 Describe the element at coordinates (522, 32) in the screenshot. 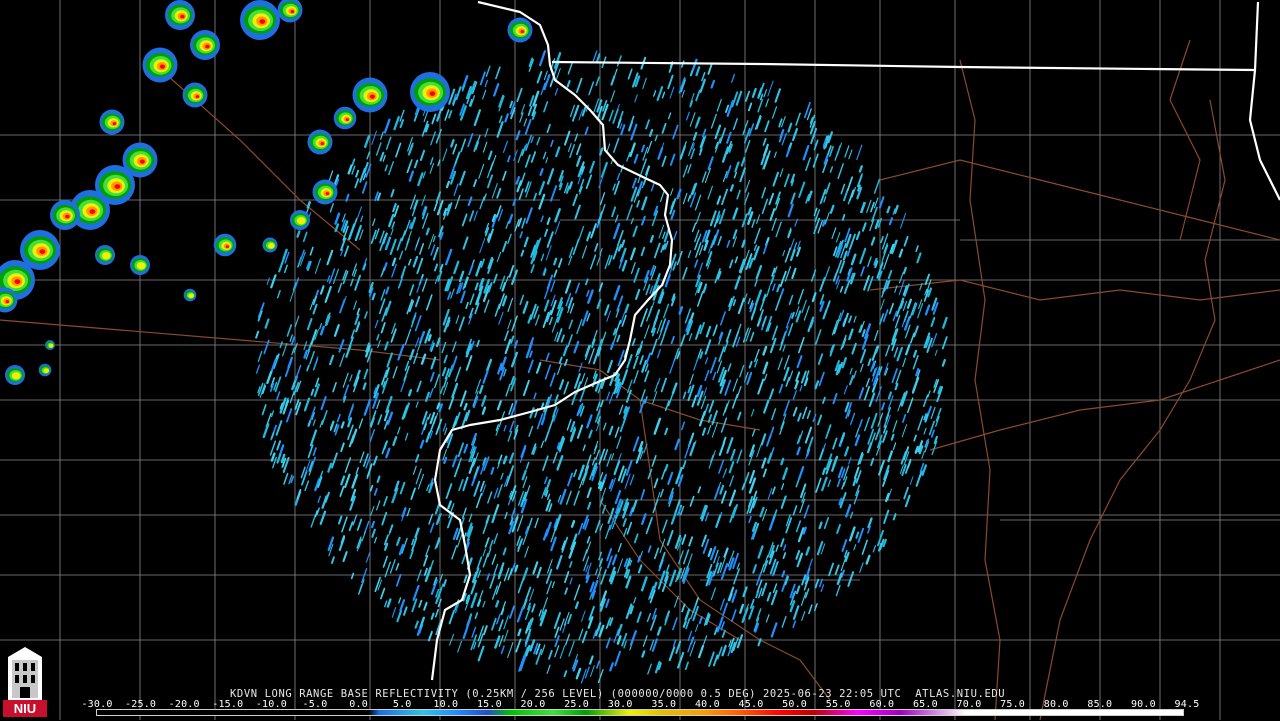

I see `storm-cell-core` at that location.